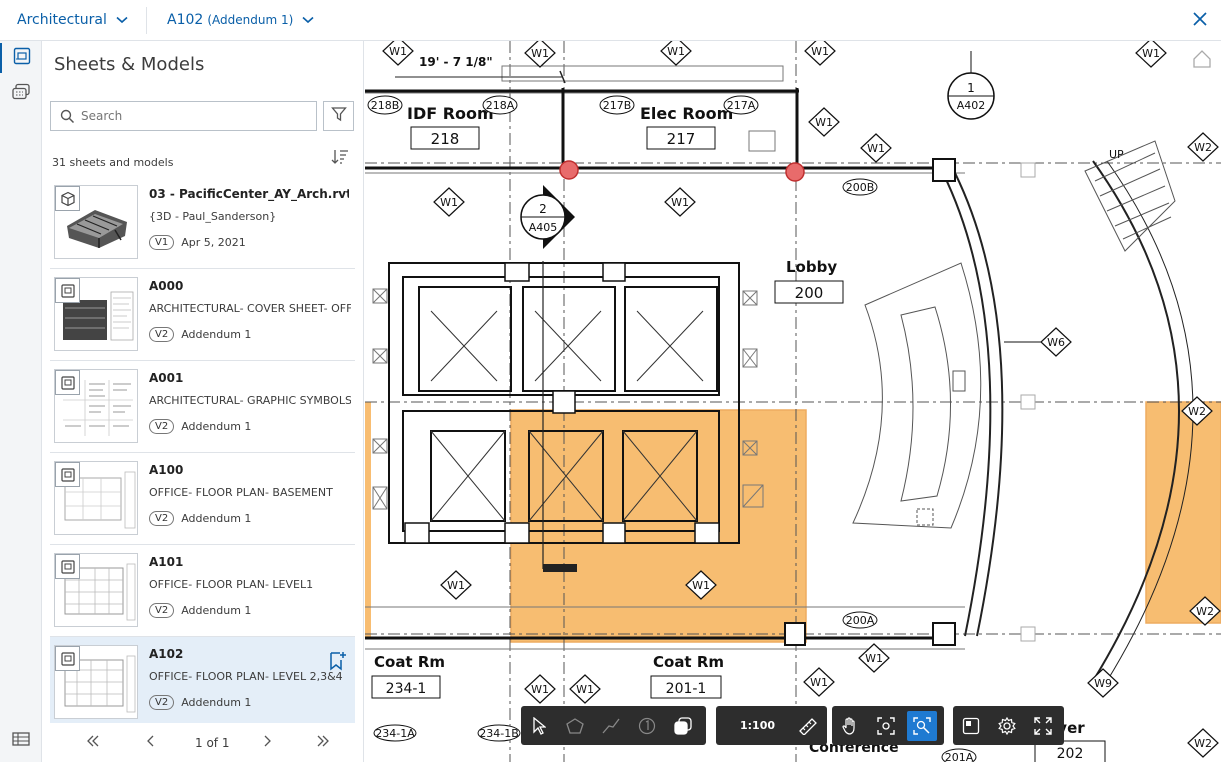 This screenshot has height=762, width=1221. I want to click on sheets-panel-button, so click(21, 58).